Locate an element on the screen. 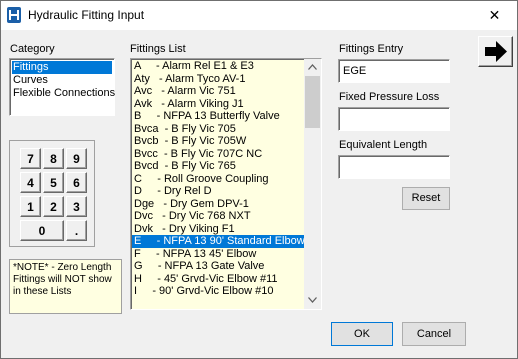 Image resolution: width=518 pixels, height=359 pixels. fittings-list-item: Bvcc - B Fly Vic 707C NC is located at coordinates (218, 154).